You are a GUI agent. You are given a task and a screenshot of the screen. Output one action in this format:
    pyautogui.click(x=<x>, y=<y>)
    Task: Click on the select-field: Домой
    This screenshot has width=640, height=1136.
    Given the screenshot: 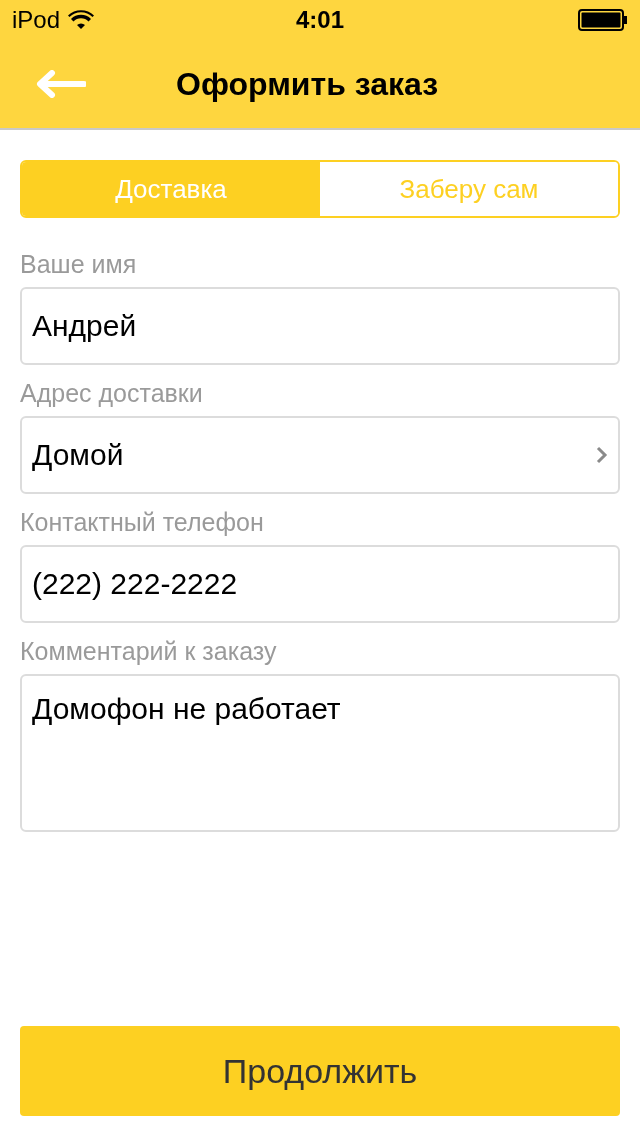 What is the action you would take?
    pyautogui.click(x=320, y=455)
    